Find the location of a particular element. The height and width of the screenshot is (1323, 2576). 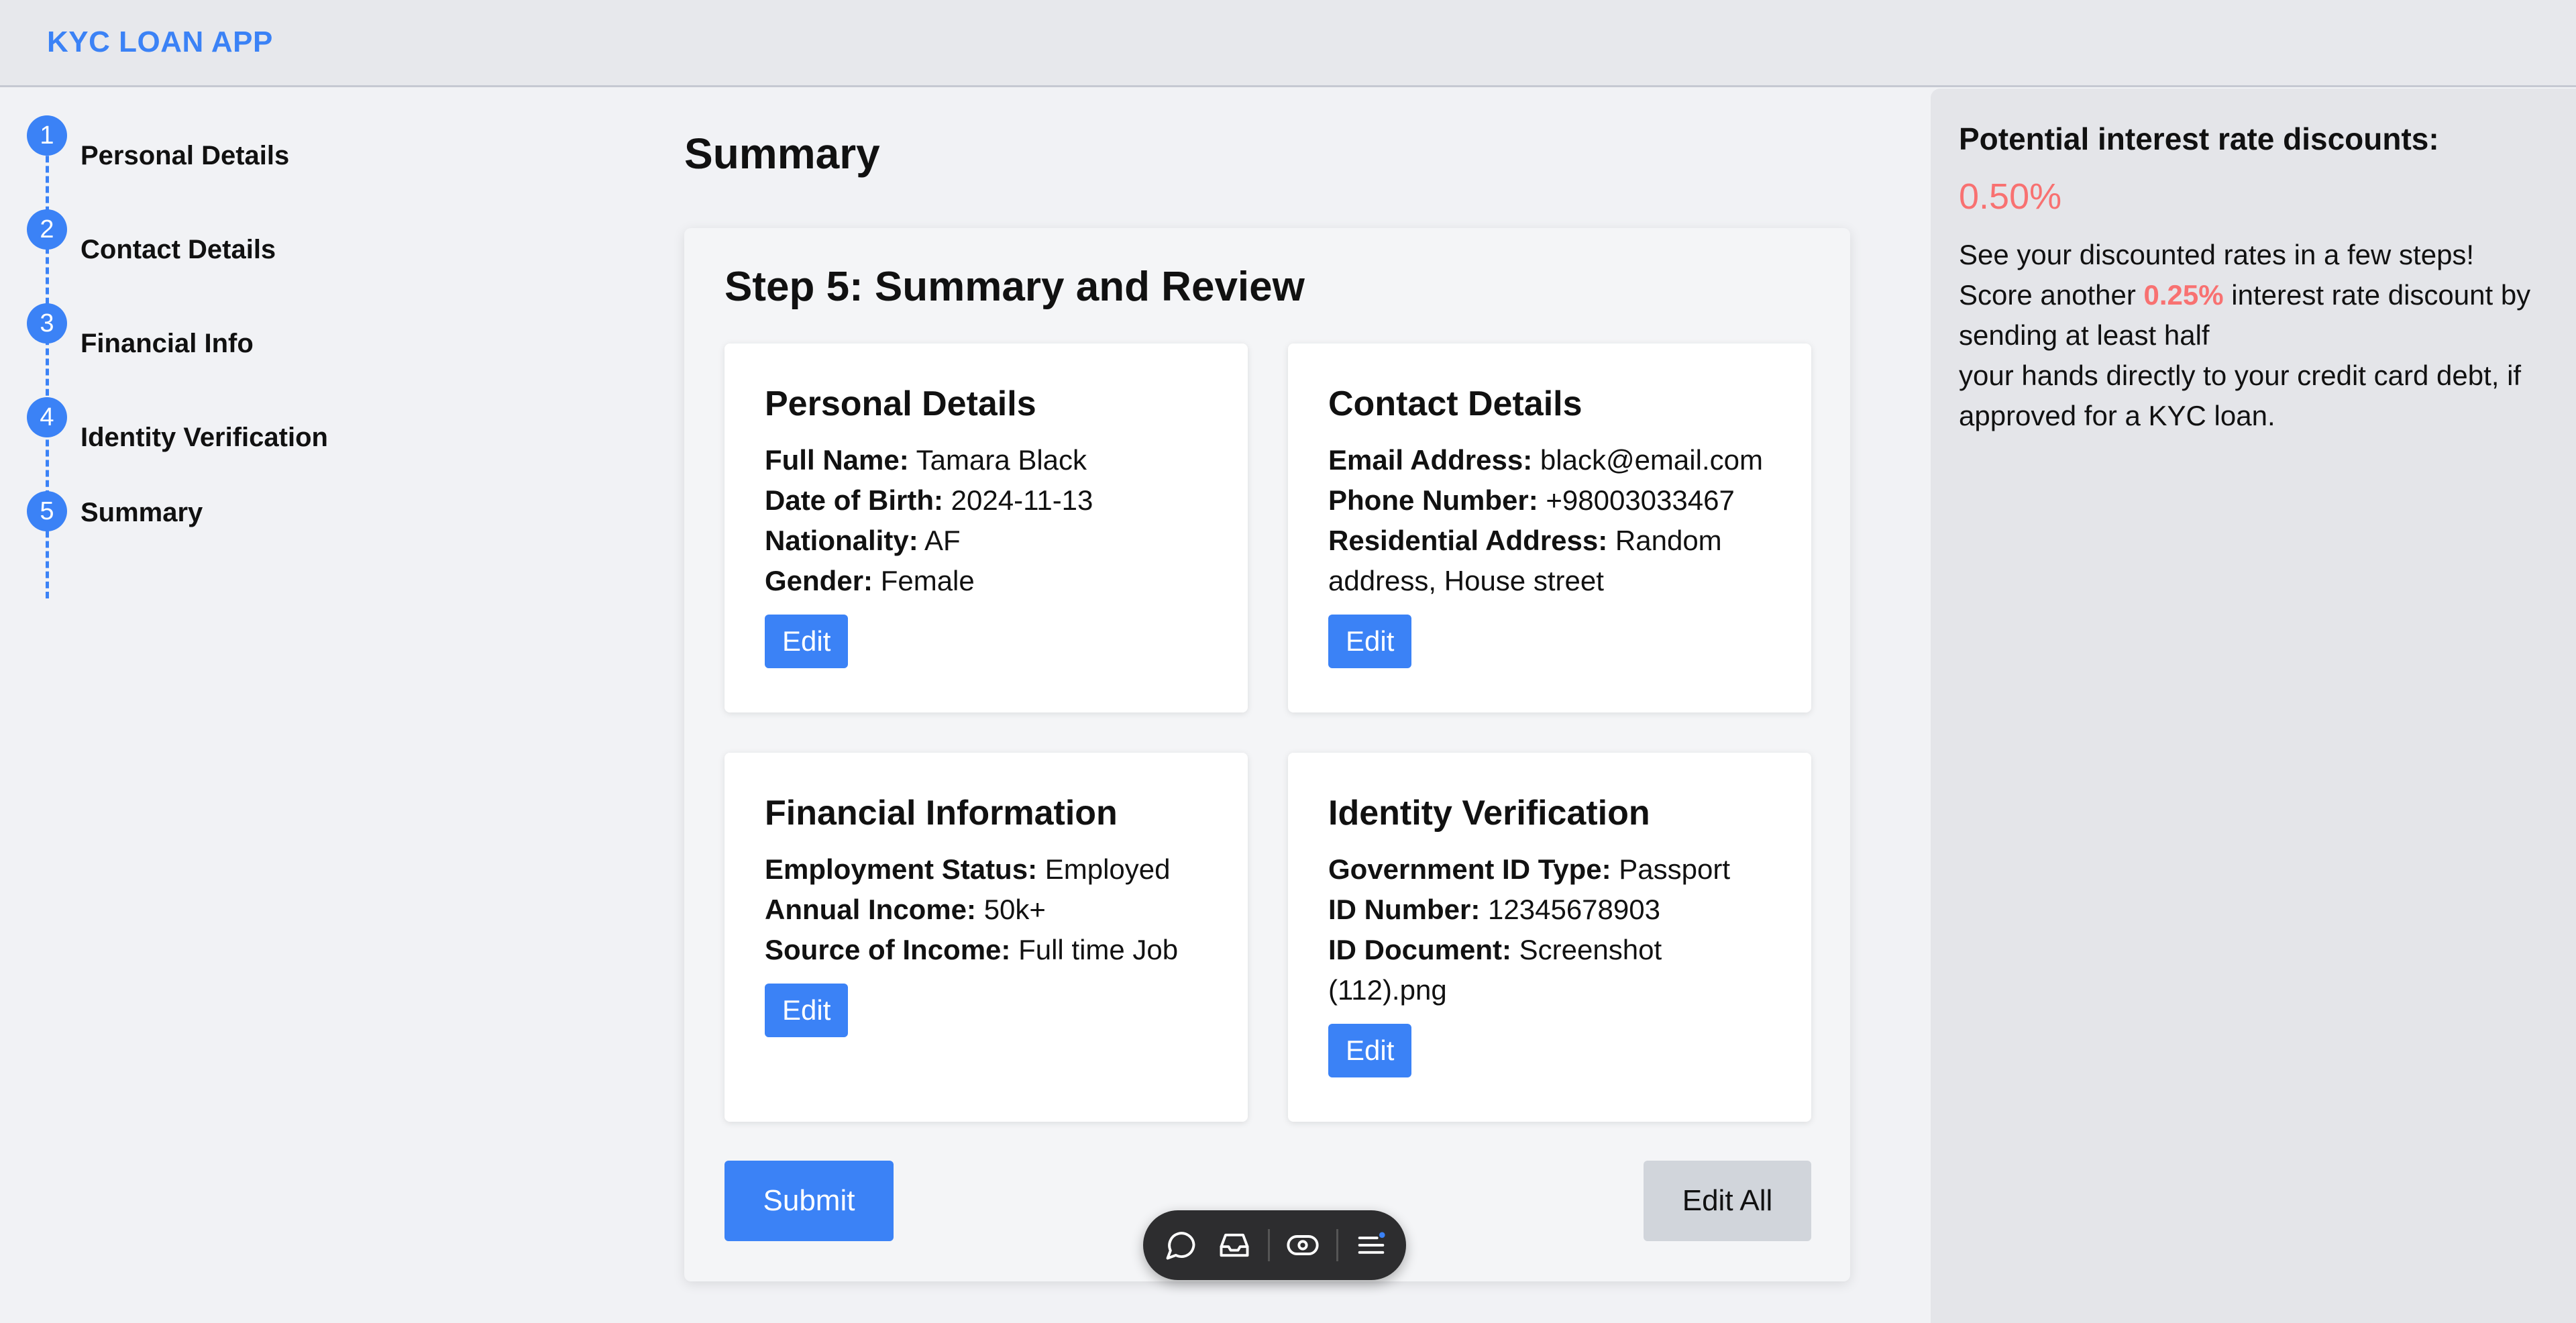

info-row: Government ID Type: Passport is located at coordinates (1549, 869).